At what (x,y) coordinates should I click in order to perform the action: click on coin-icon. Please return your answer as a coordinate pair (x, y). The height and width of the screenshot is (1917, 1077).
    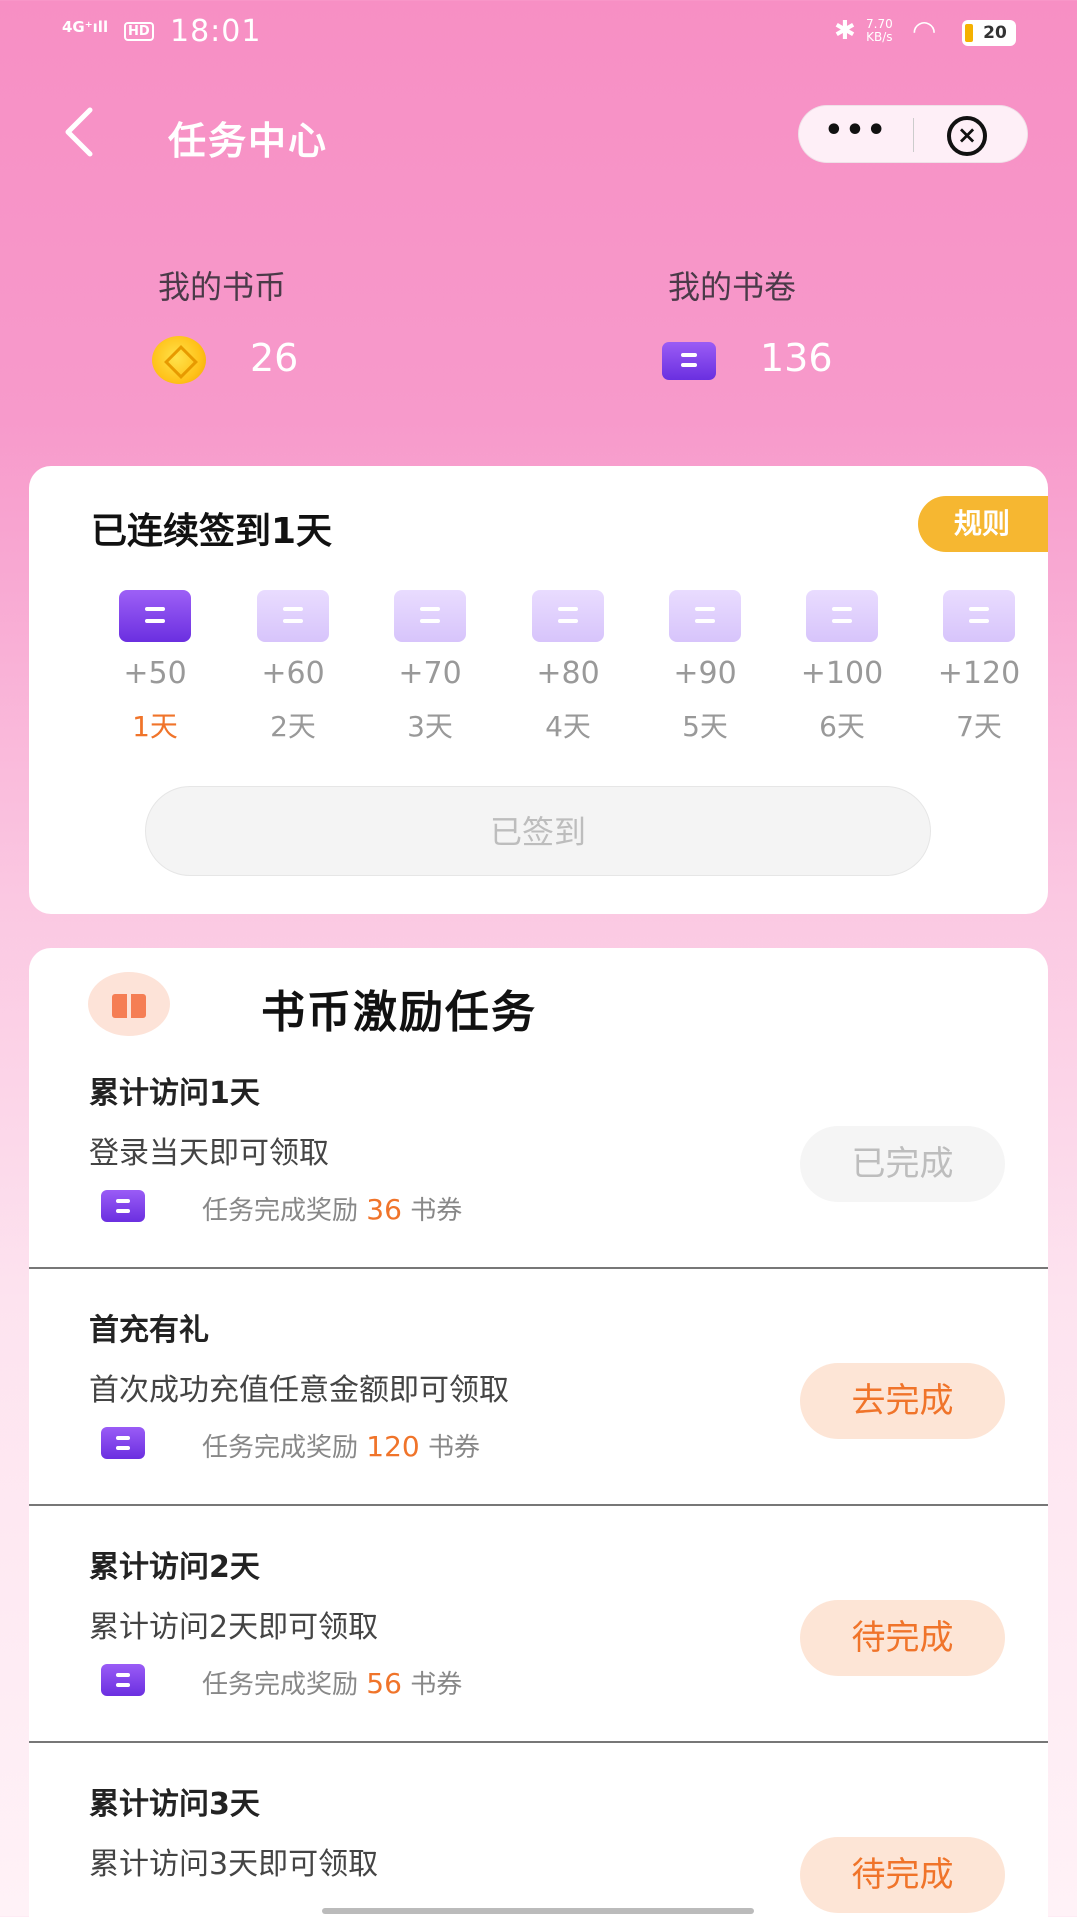
    Looking at the image, I should click on (179, 360).